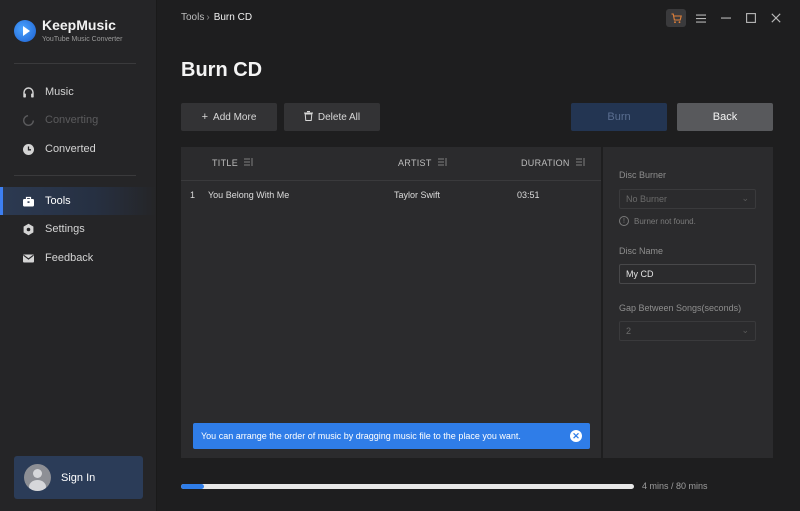 The height and width of the screenshot is (511, 800). I want to click on plus-icon: +, so click(205, 117).